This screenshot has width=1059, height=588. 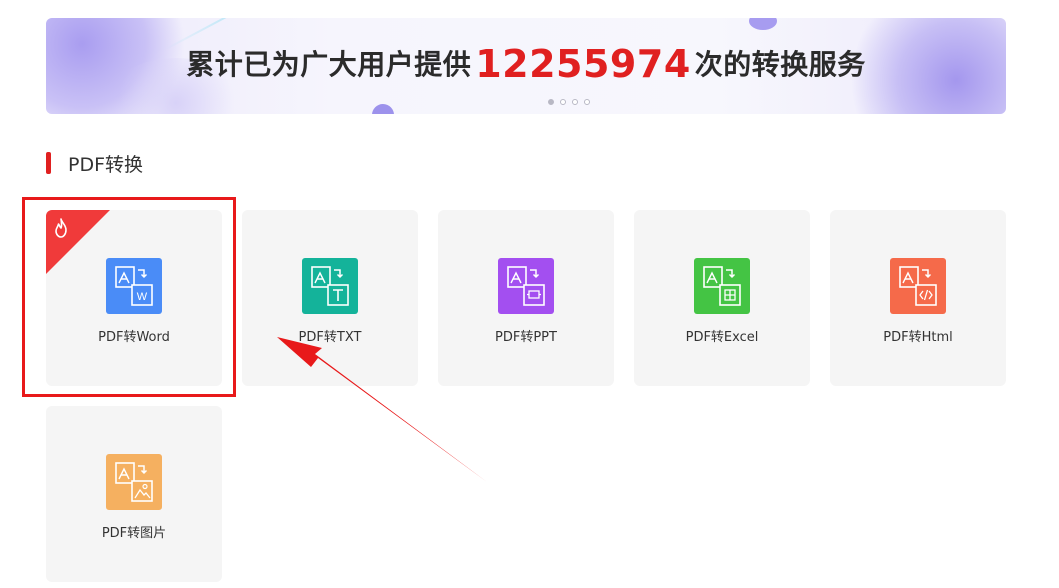 What do you see at coordinates (129, 297) in the screenshot?
I see `highlight-box` at bounding box center [129, 297].